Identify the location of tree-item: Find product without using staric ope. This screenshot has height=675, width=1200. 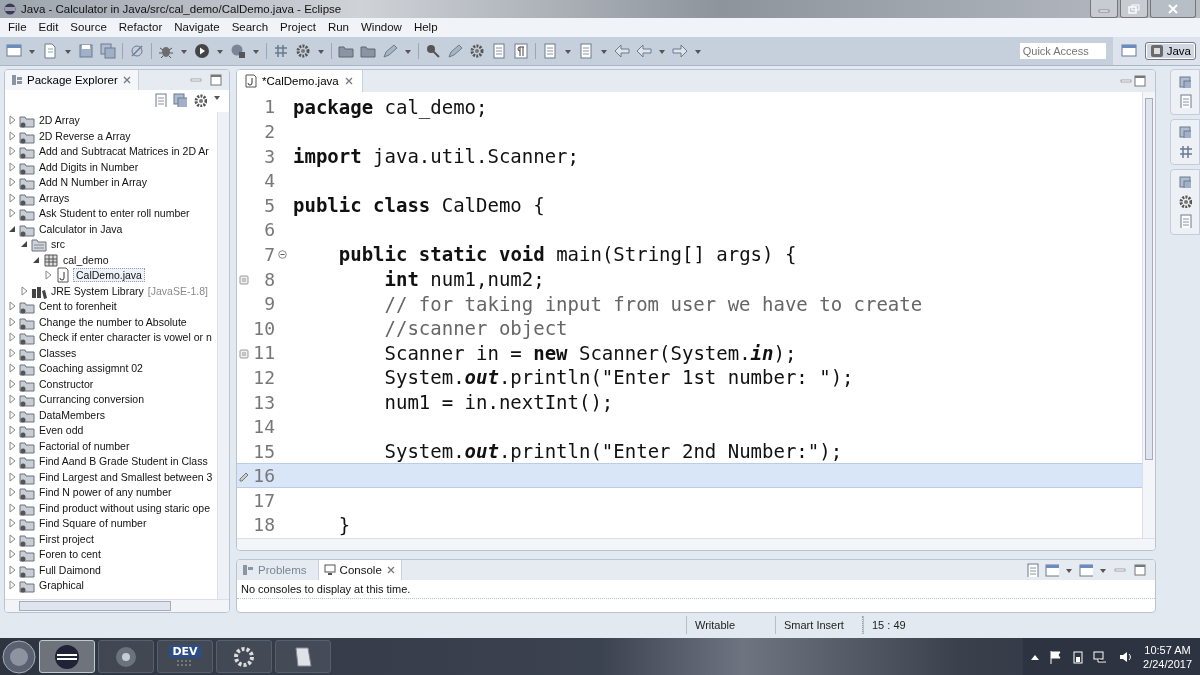
(124, 507).